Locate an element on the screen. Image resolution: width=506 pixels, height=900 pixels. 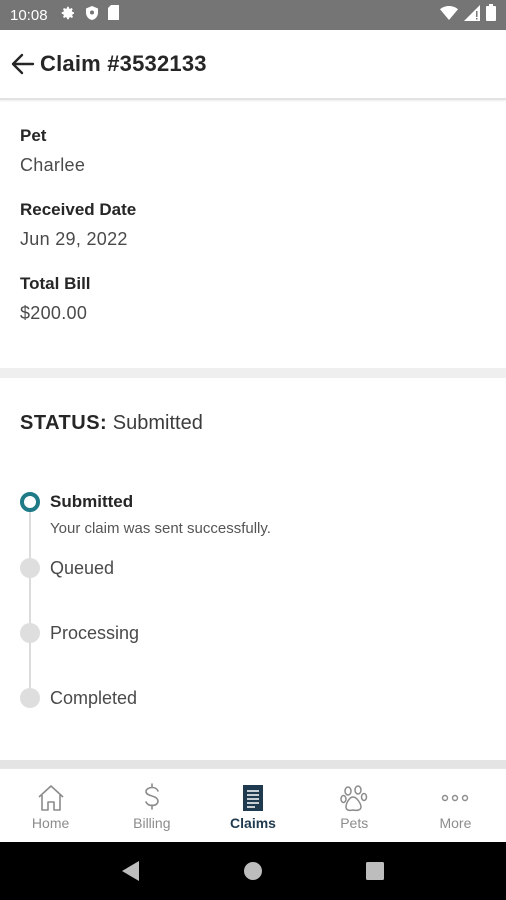
dollar-icon is located at coordinates (152, 798).